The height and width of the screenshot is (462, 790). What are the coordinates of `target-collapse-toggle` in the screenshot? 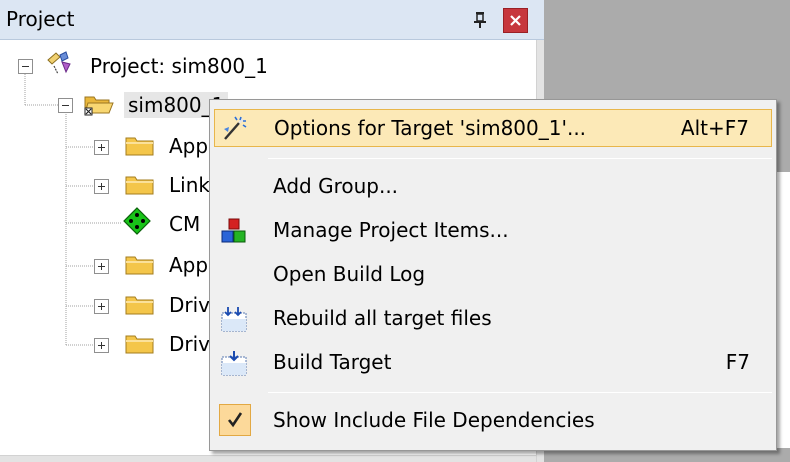 It's located at (65, 105).